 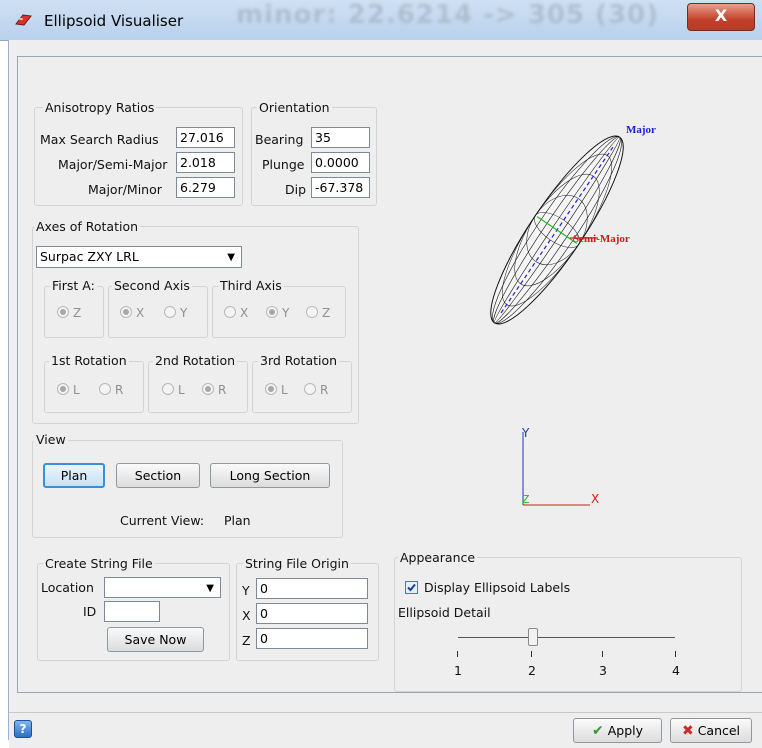 I want to click on detail-tick-label: 4, so click(x=676, y=670).